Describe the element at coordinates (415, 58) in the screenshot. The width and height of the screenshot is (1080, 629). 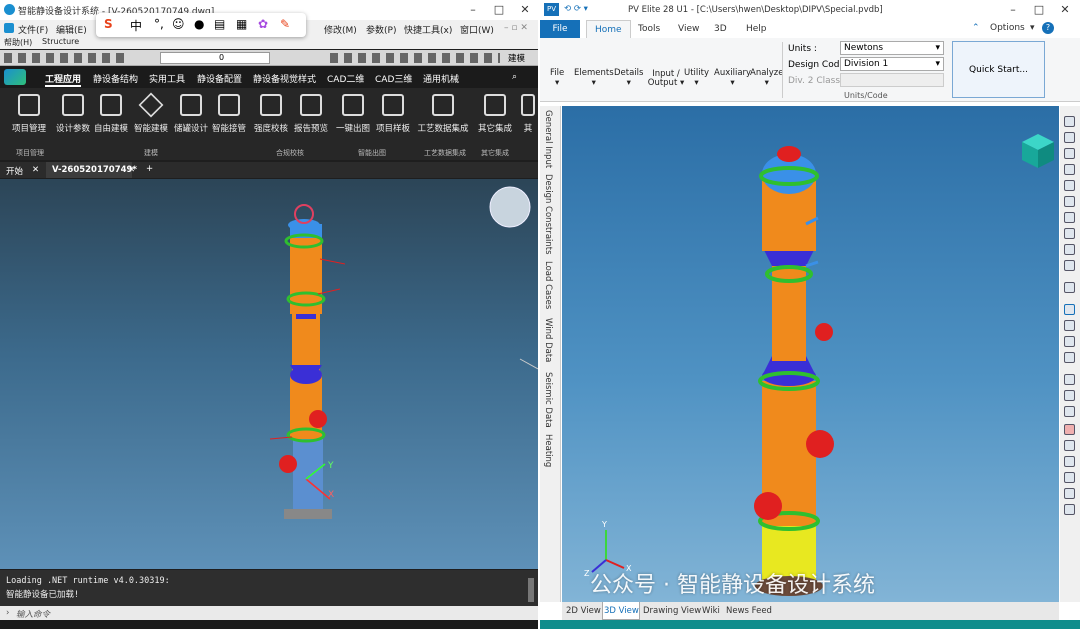
I see `qat-icons-right` at that location.